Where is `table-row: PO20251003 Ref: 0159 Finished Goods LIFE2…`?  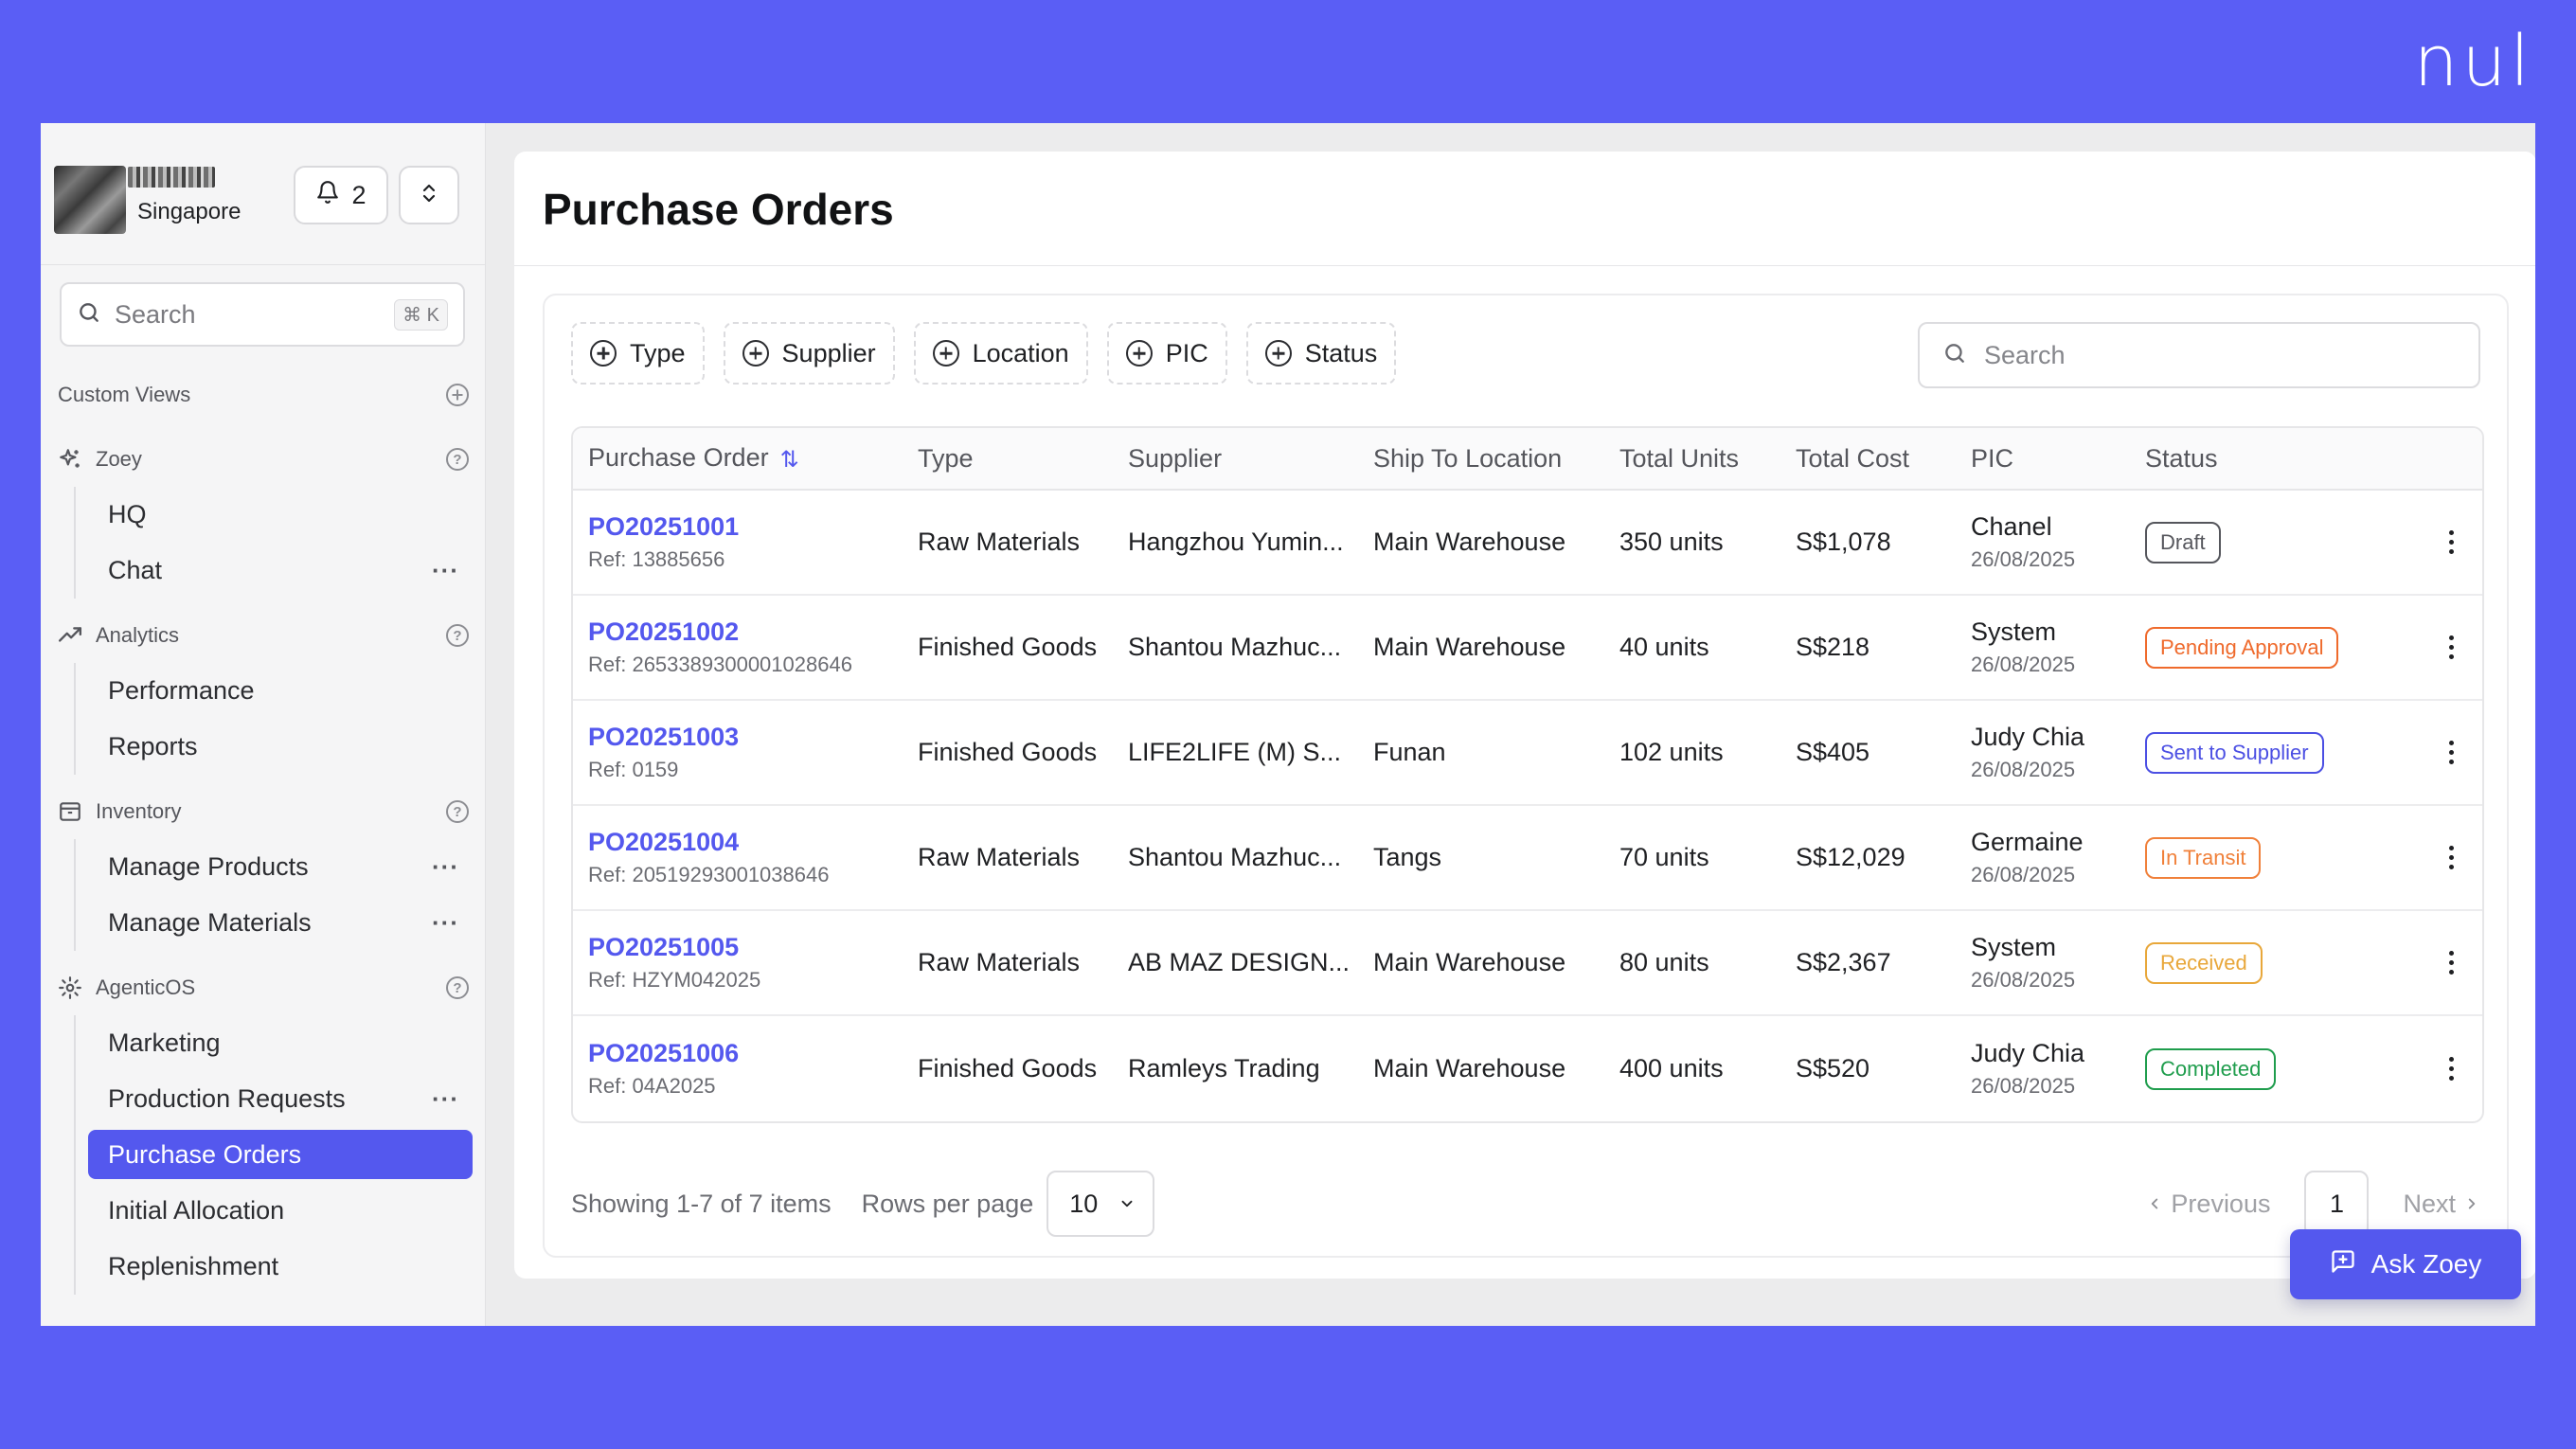 table-row: PO20251003 Ref: 0159 Finished Goods LIFE2… is located at coordinates (1527, 753).